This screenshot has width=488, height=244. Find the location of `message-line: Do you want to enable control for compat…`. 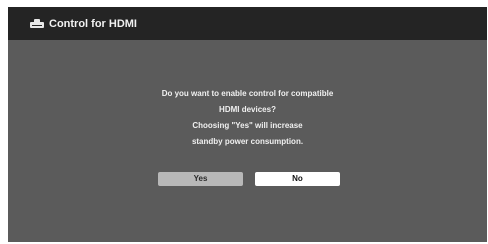

message-line: Do you want to enable control for compat… is located at coordinates (247, 93).